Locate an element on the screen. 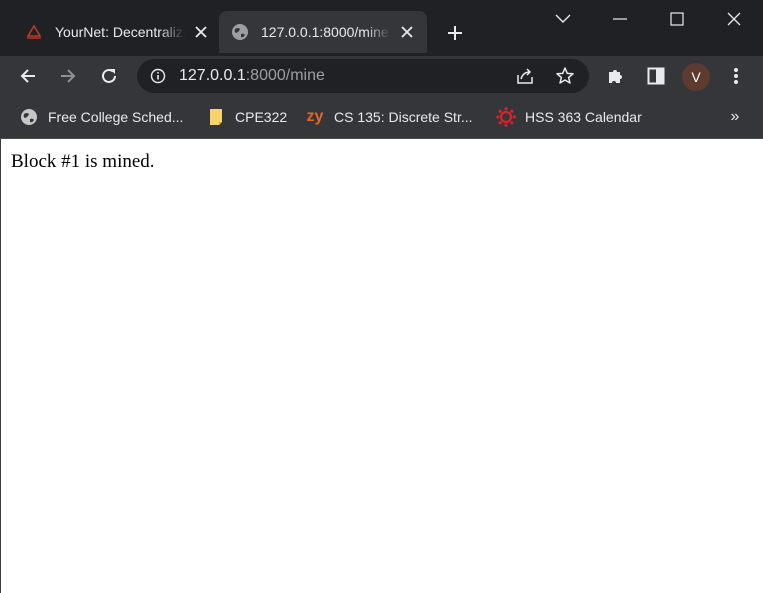 The height and width of the screenshot is (593, 763). forward-arrow-icon is located at coordinates (68, 76).